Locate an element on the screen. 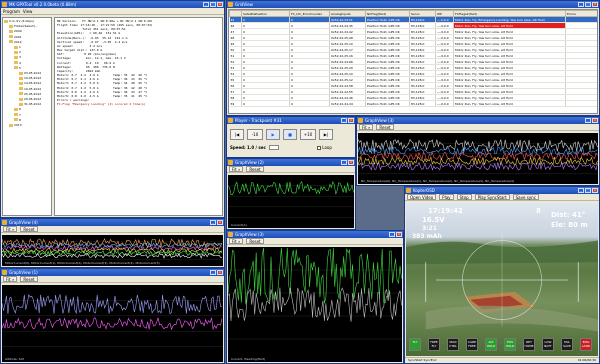  forward-10-button: +10 is located at coordinates (308, 134).